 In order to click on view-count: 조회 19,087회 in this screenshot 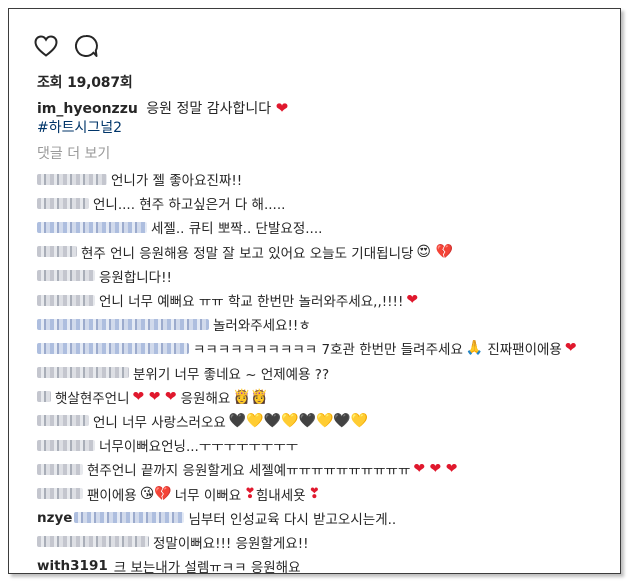, I will do `click(85, 82)`.